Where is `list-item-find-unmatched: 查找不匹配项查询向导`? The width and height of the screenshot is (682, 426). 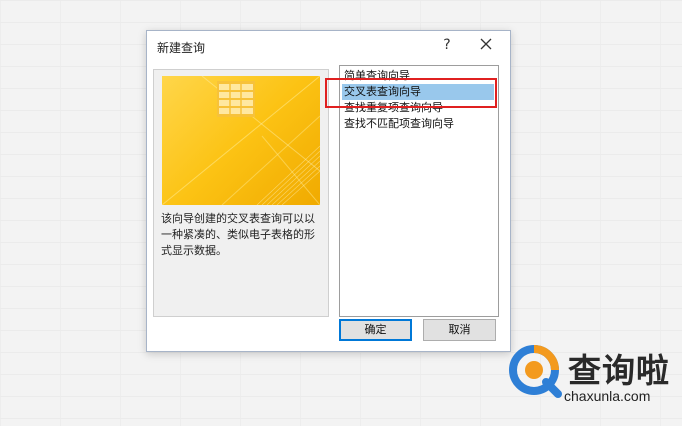 list-item-find-unmatched: 查找不匹配项查询向导 is located at coordinates (418, 124).